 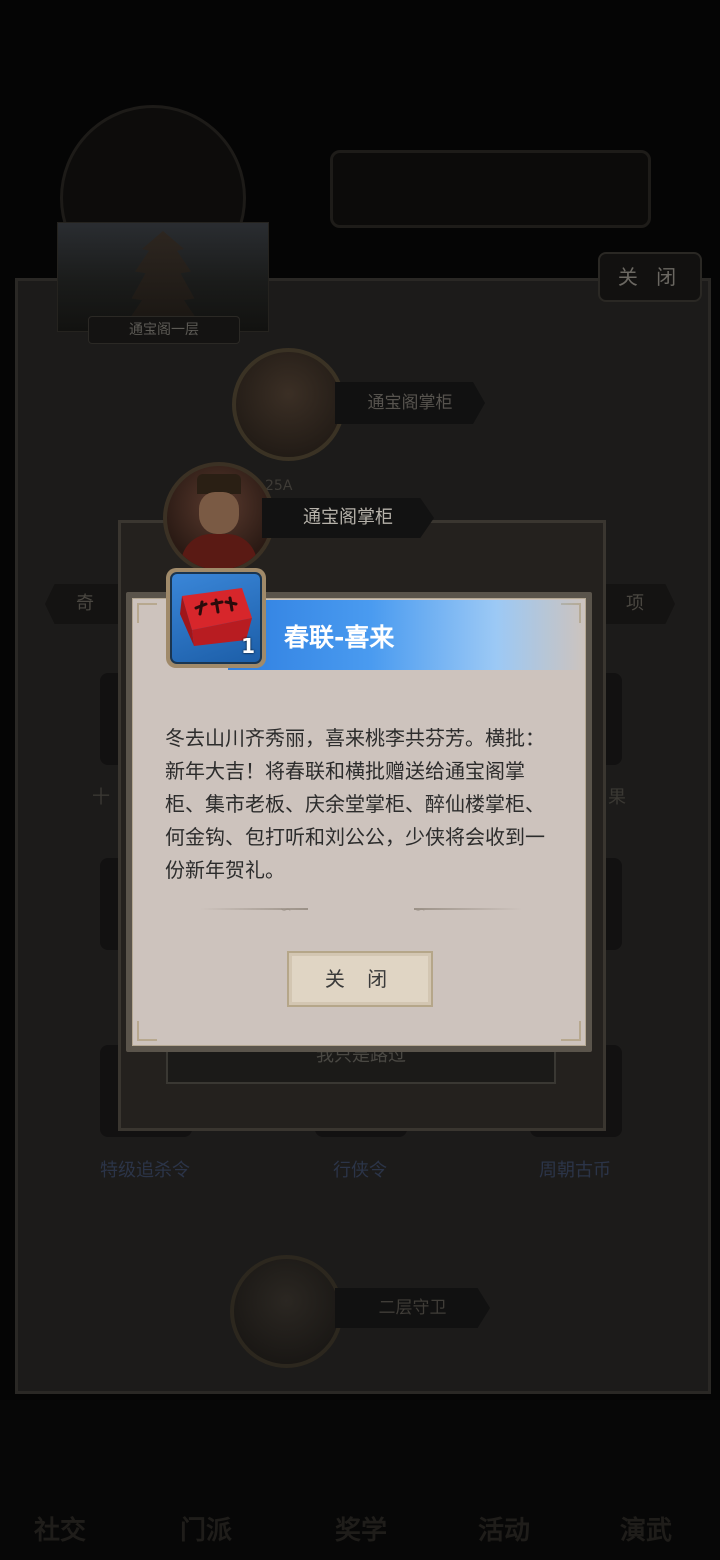 What do you see at coordinates (219, 484) in the screenshot?
I see `portrait-hat` at bounding box center [219, 484].